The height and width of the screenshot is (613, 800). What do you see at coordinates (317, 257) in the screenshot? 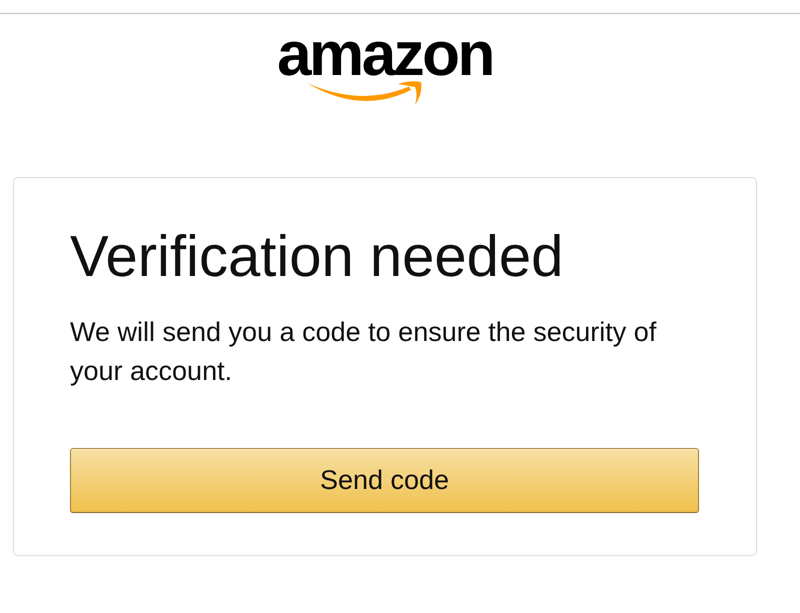
I see `page-heading: Verification needed` at bounding box center [317, 257].